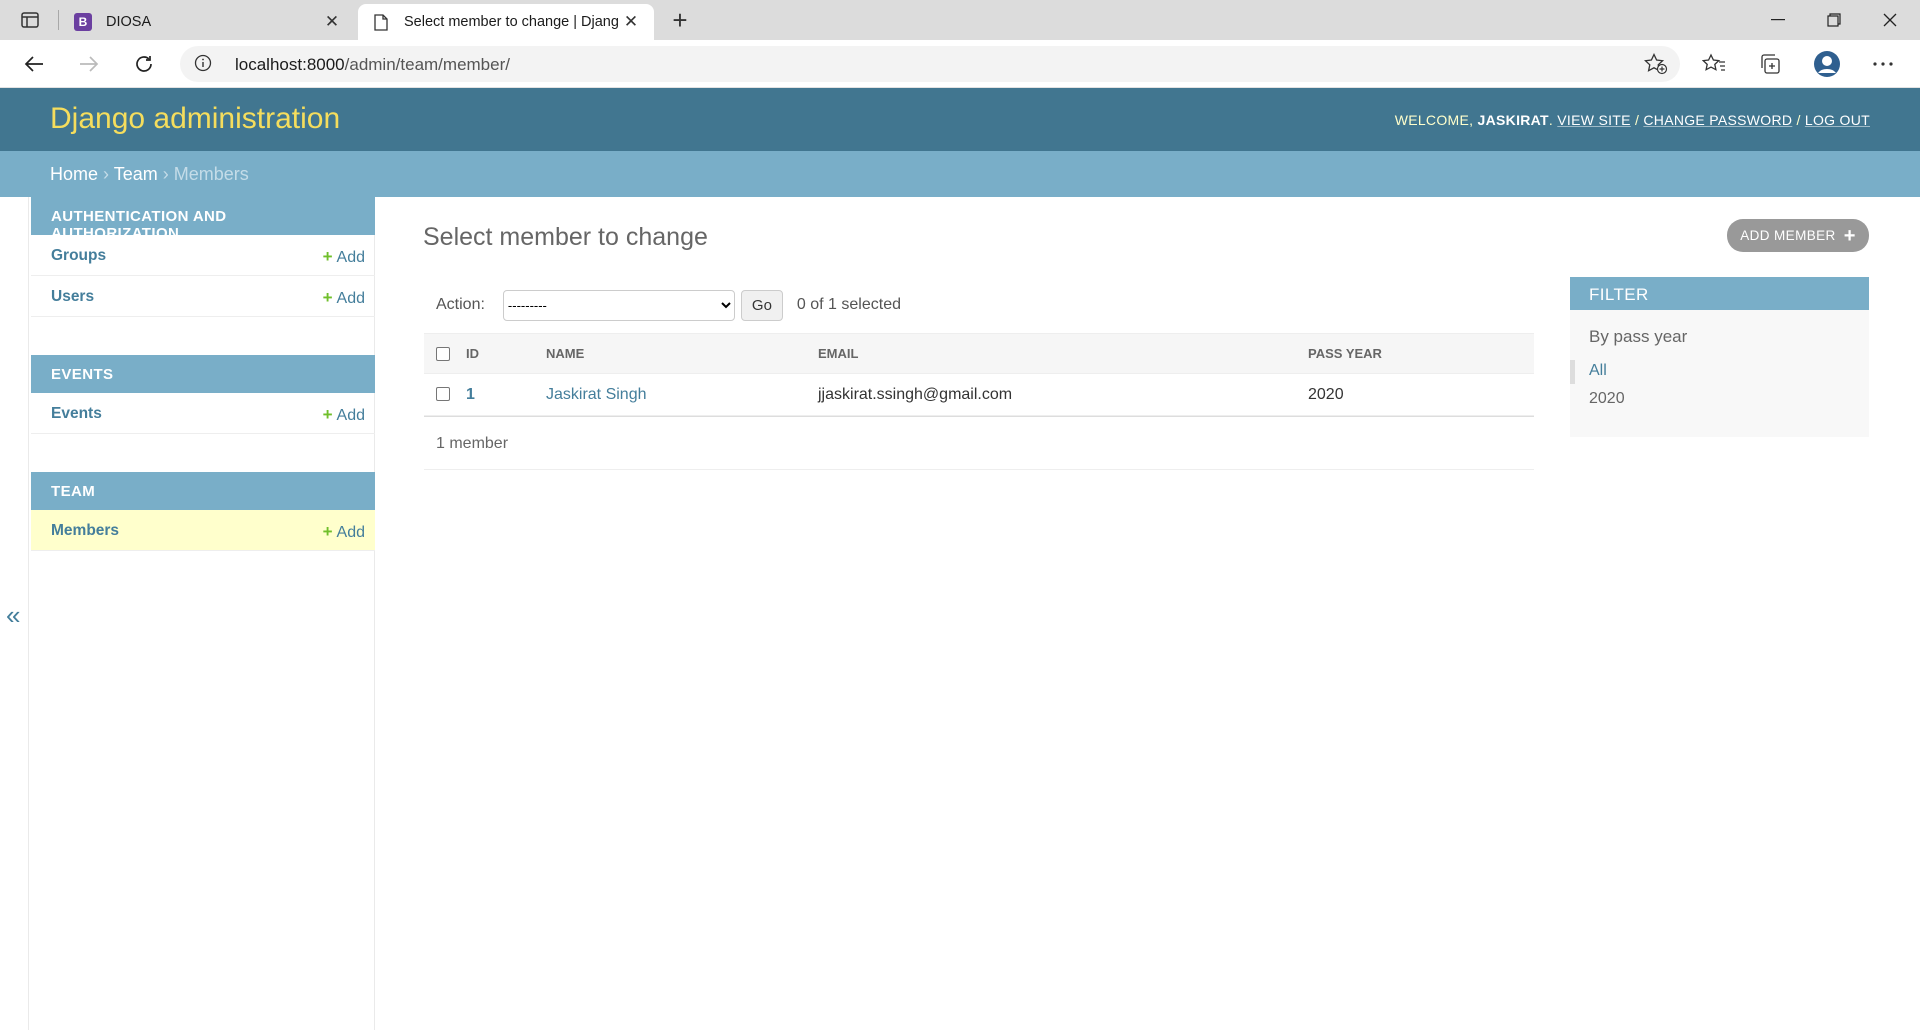 The image size is (1920, 1030). I want to click on back-icon, so click(34, 64).